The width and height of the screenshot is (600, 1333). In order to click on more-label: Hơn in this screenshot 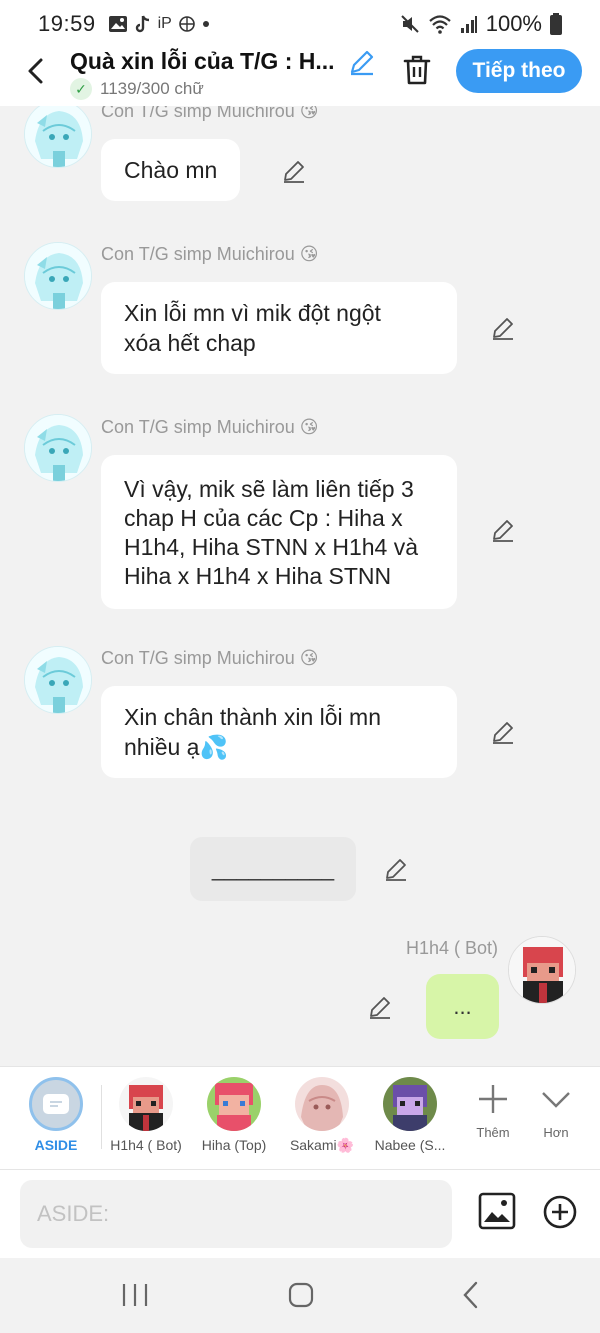, I will do `click(556, 1132)`.